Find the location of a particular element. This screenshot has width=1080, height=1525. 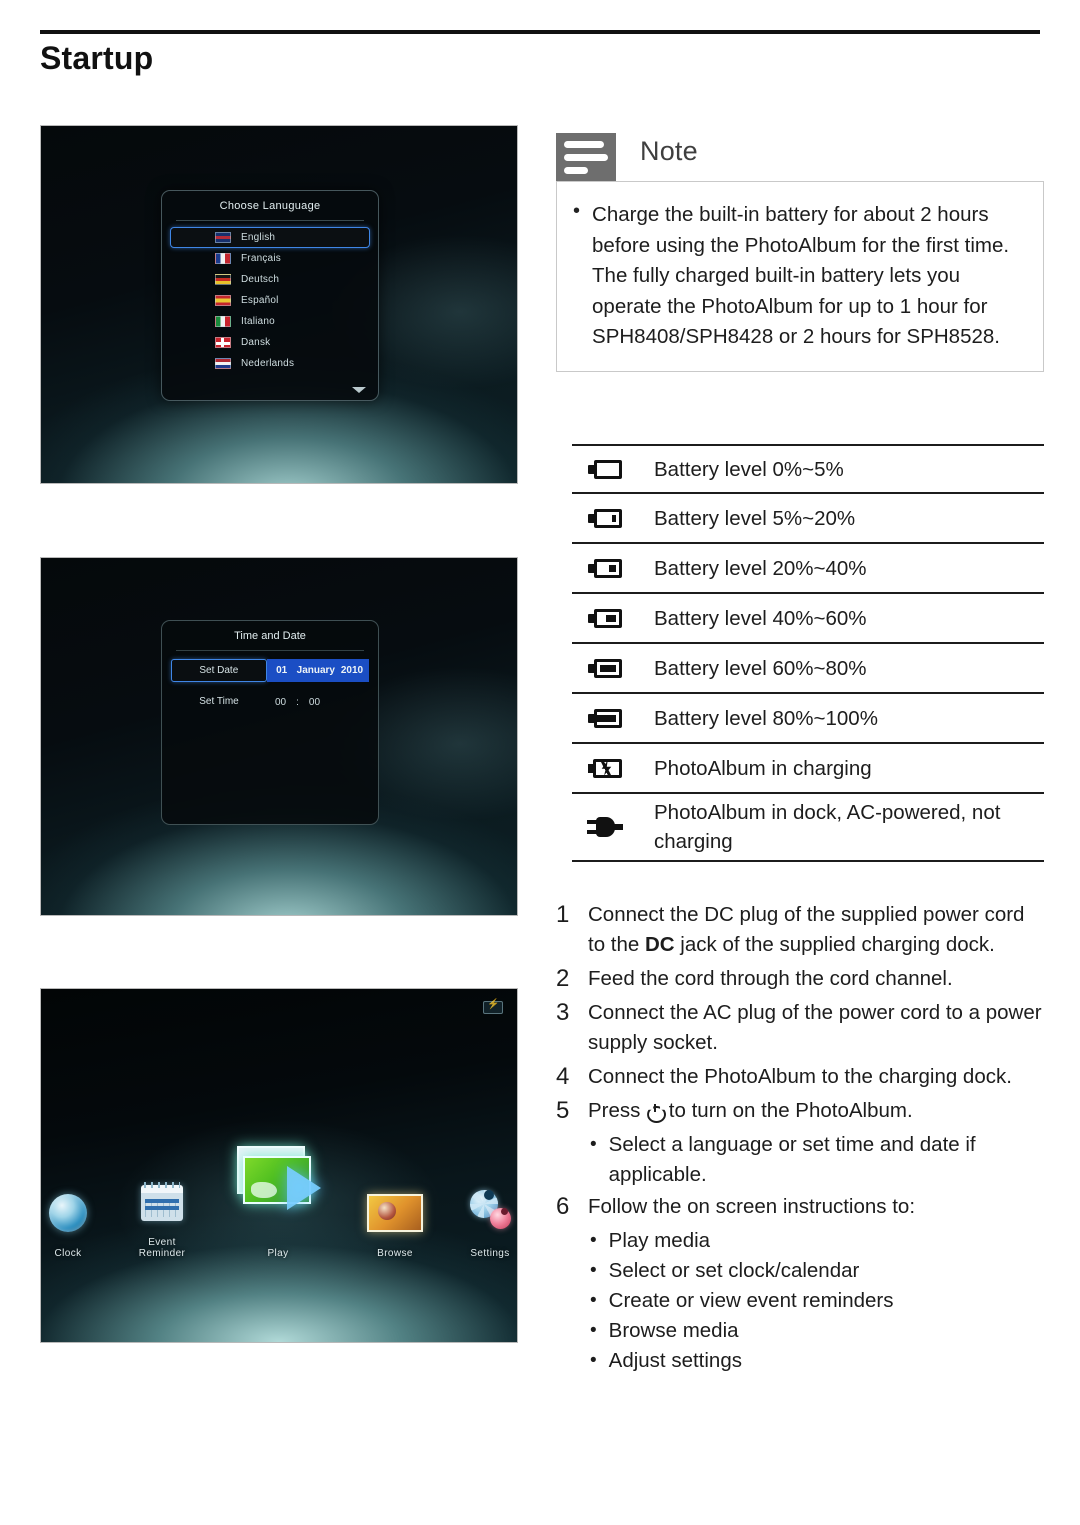

language-option-italiano: Italiano is located at coordinates (270, 321).